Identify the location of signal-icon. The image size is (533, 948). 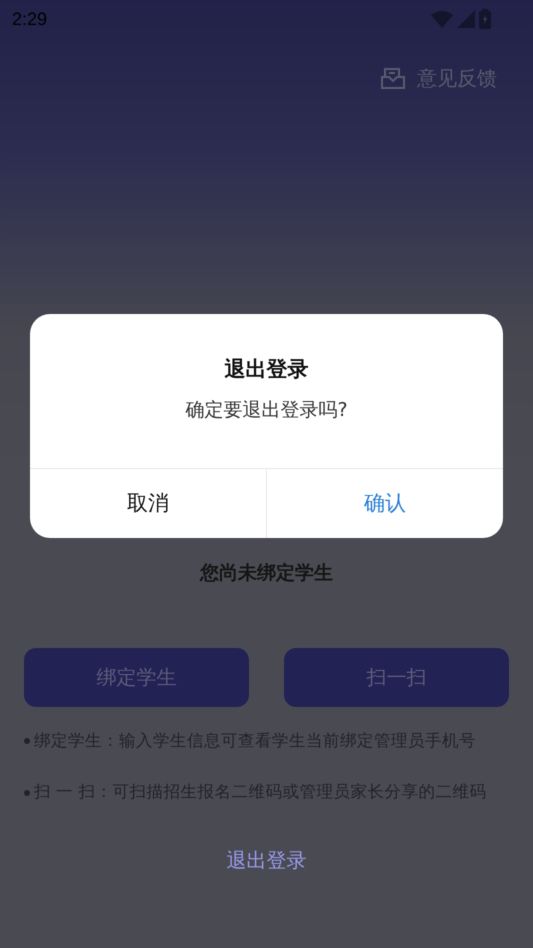
(466, 19).